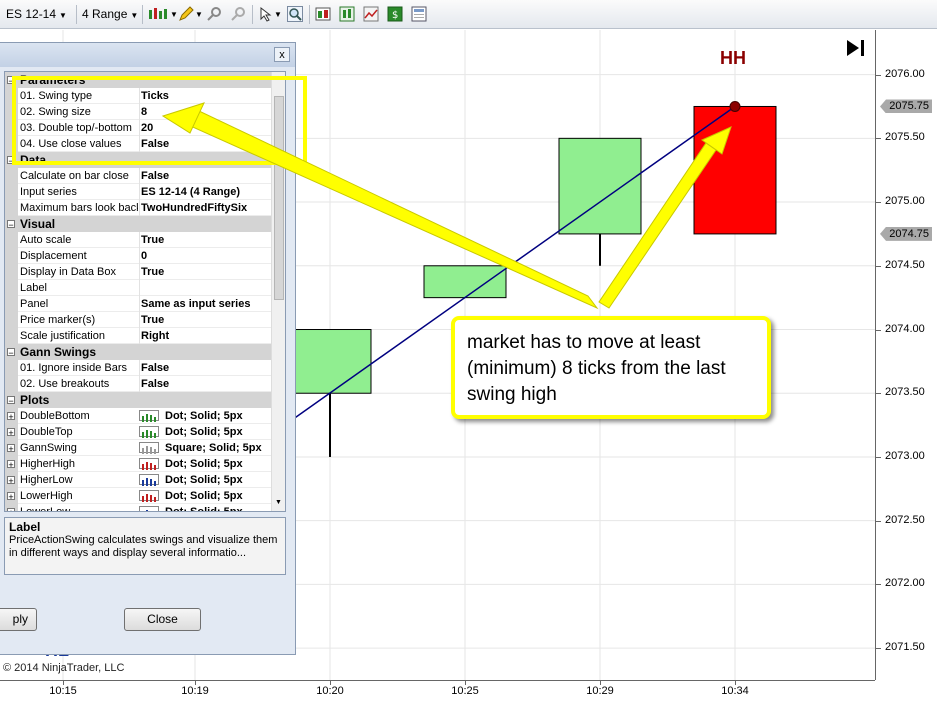 This screenshot has height=706, width=937. Describe the element at coordinates (48, 448) in the screenshot. I see `property-name: GannSwing` at that location.